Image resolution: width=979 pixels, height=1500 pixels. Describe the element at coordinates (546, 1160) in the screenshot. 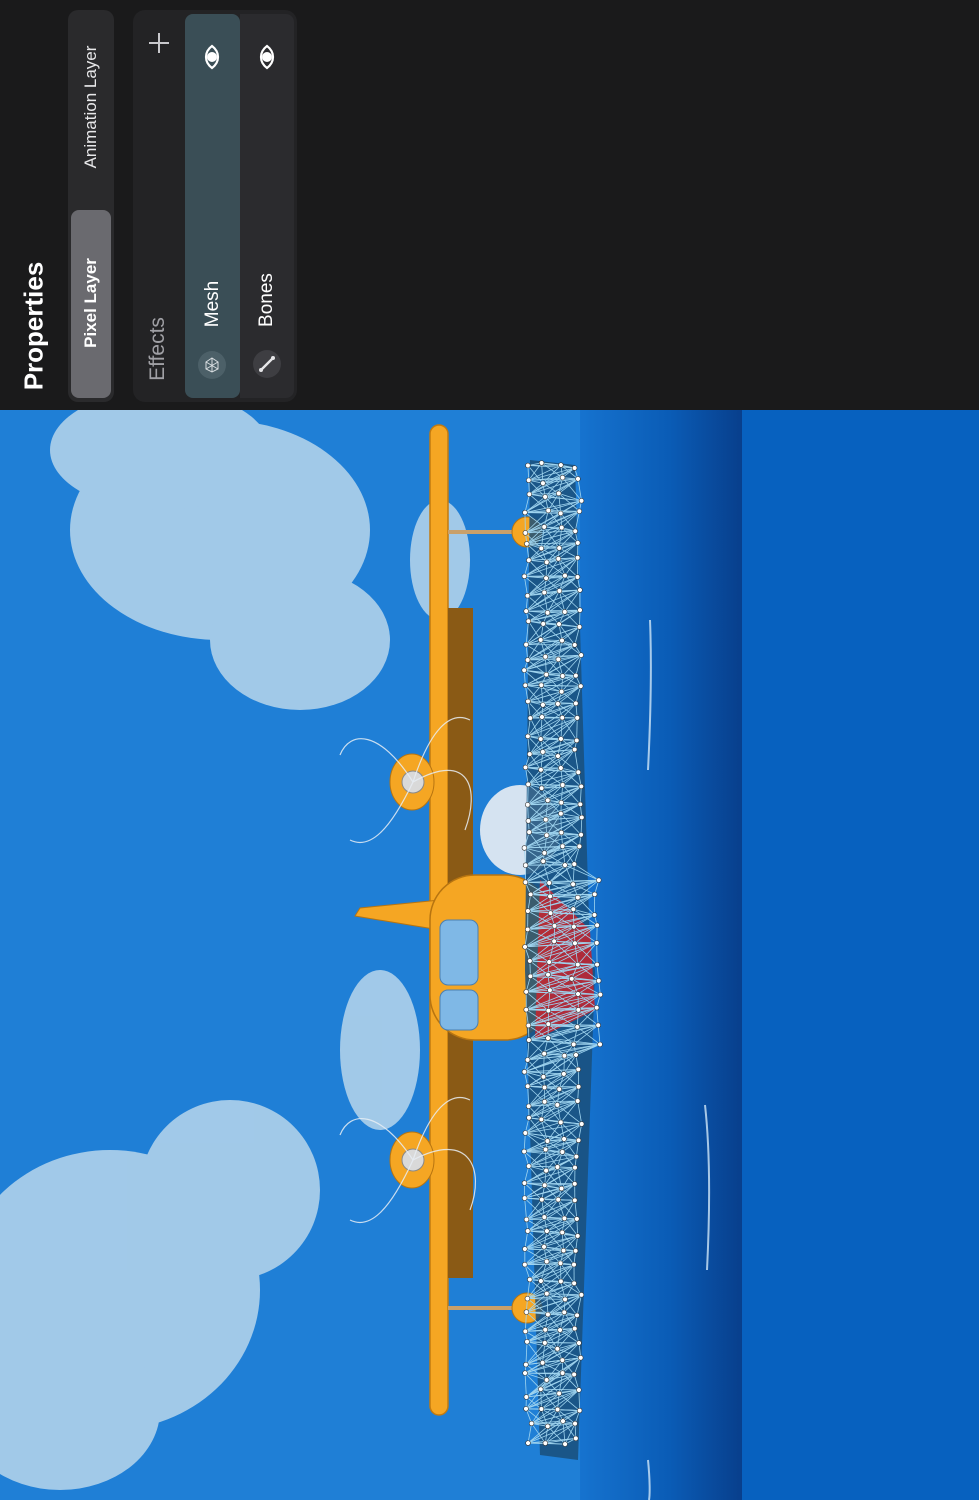

I see `mesh-edge` at that location.